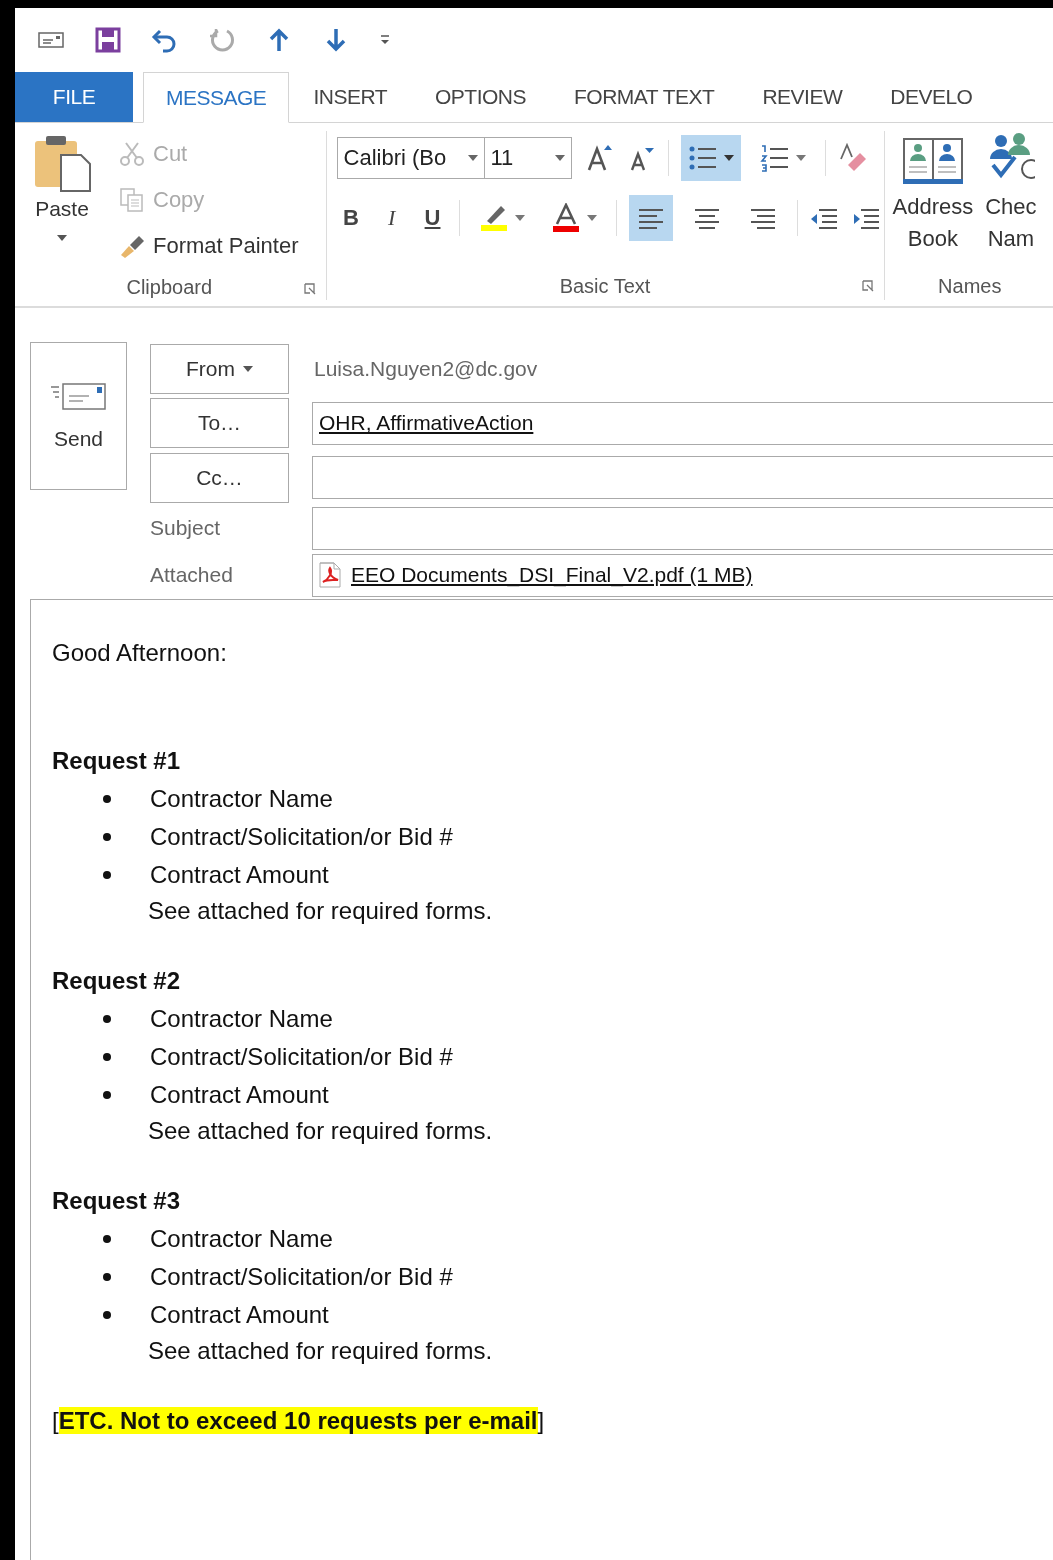 This screenshot has height=1560, width=1053. Describe the element at coordinates (432, 218) in the screenshot. I see `font-style-button: U` at that location.